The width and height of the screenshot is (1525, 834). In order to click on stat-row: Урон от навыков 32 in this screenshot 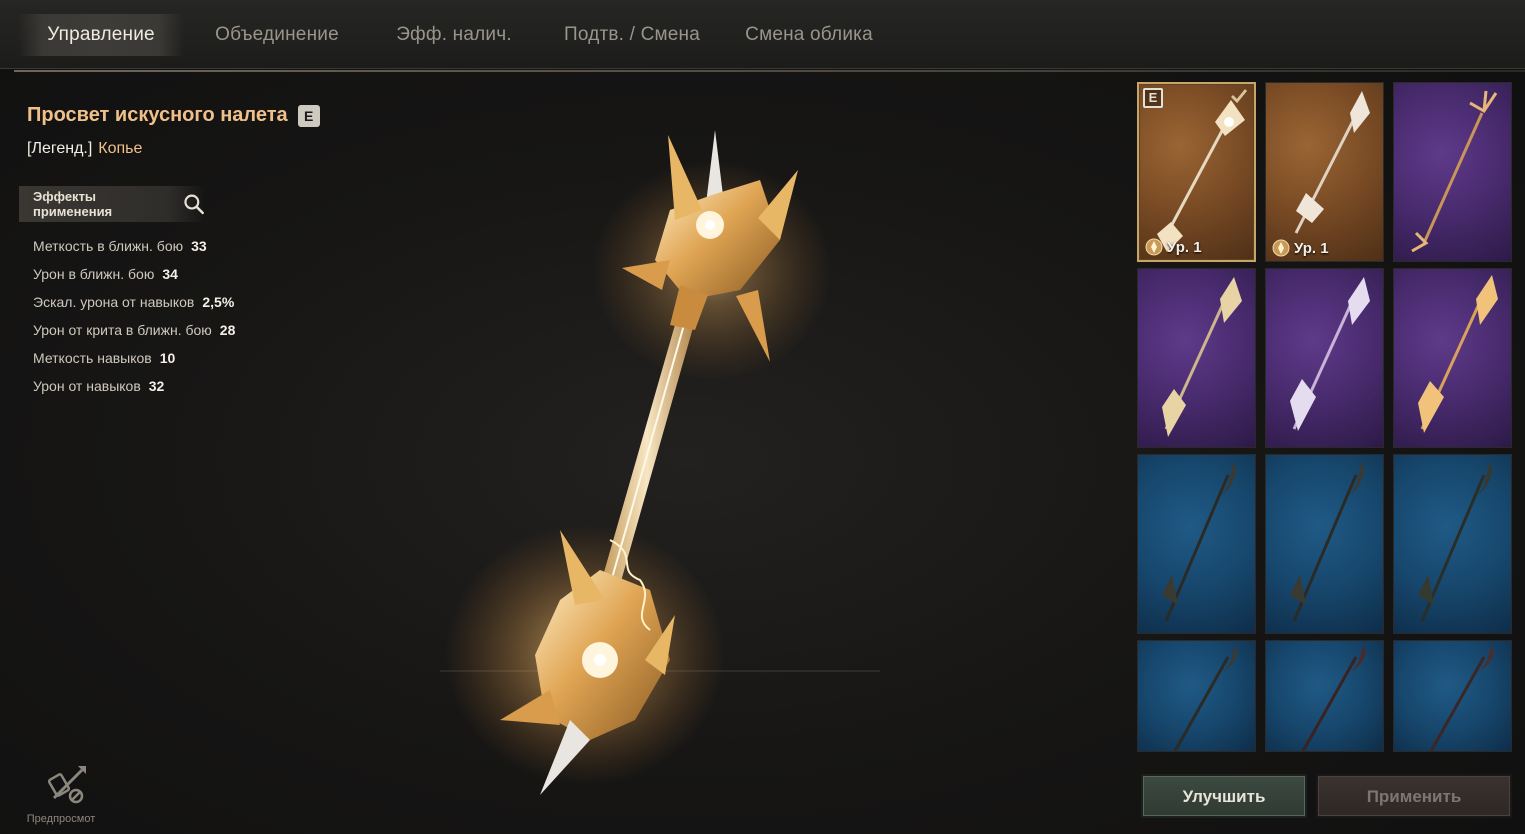, I will do `click(134, 390)`.